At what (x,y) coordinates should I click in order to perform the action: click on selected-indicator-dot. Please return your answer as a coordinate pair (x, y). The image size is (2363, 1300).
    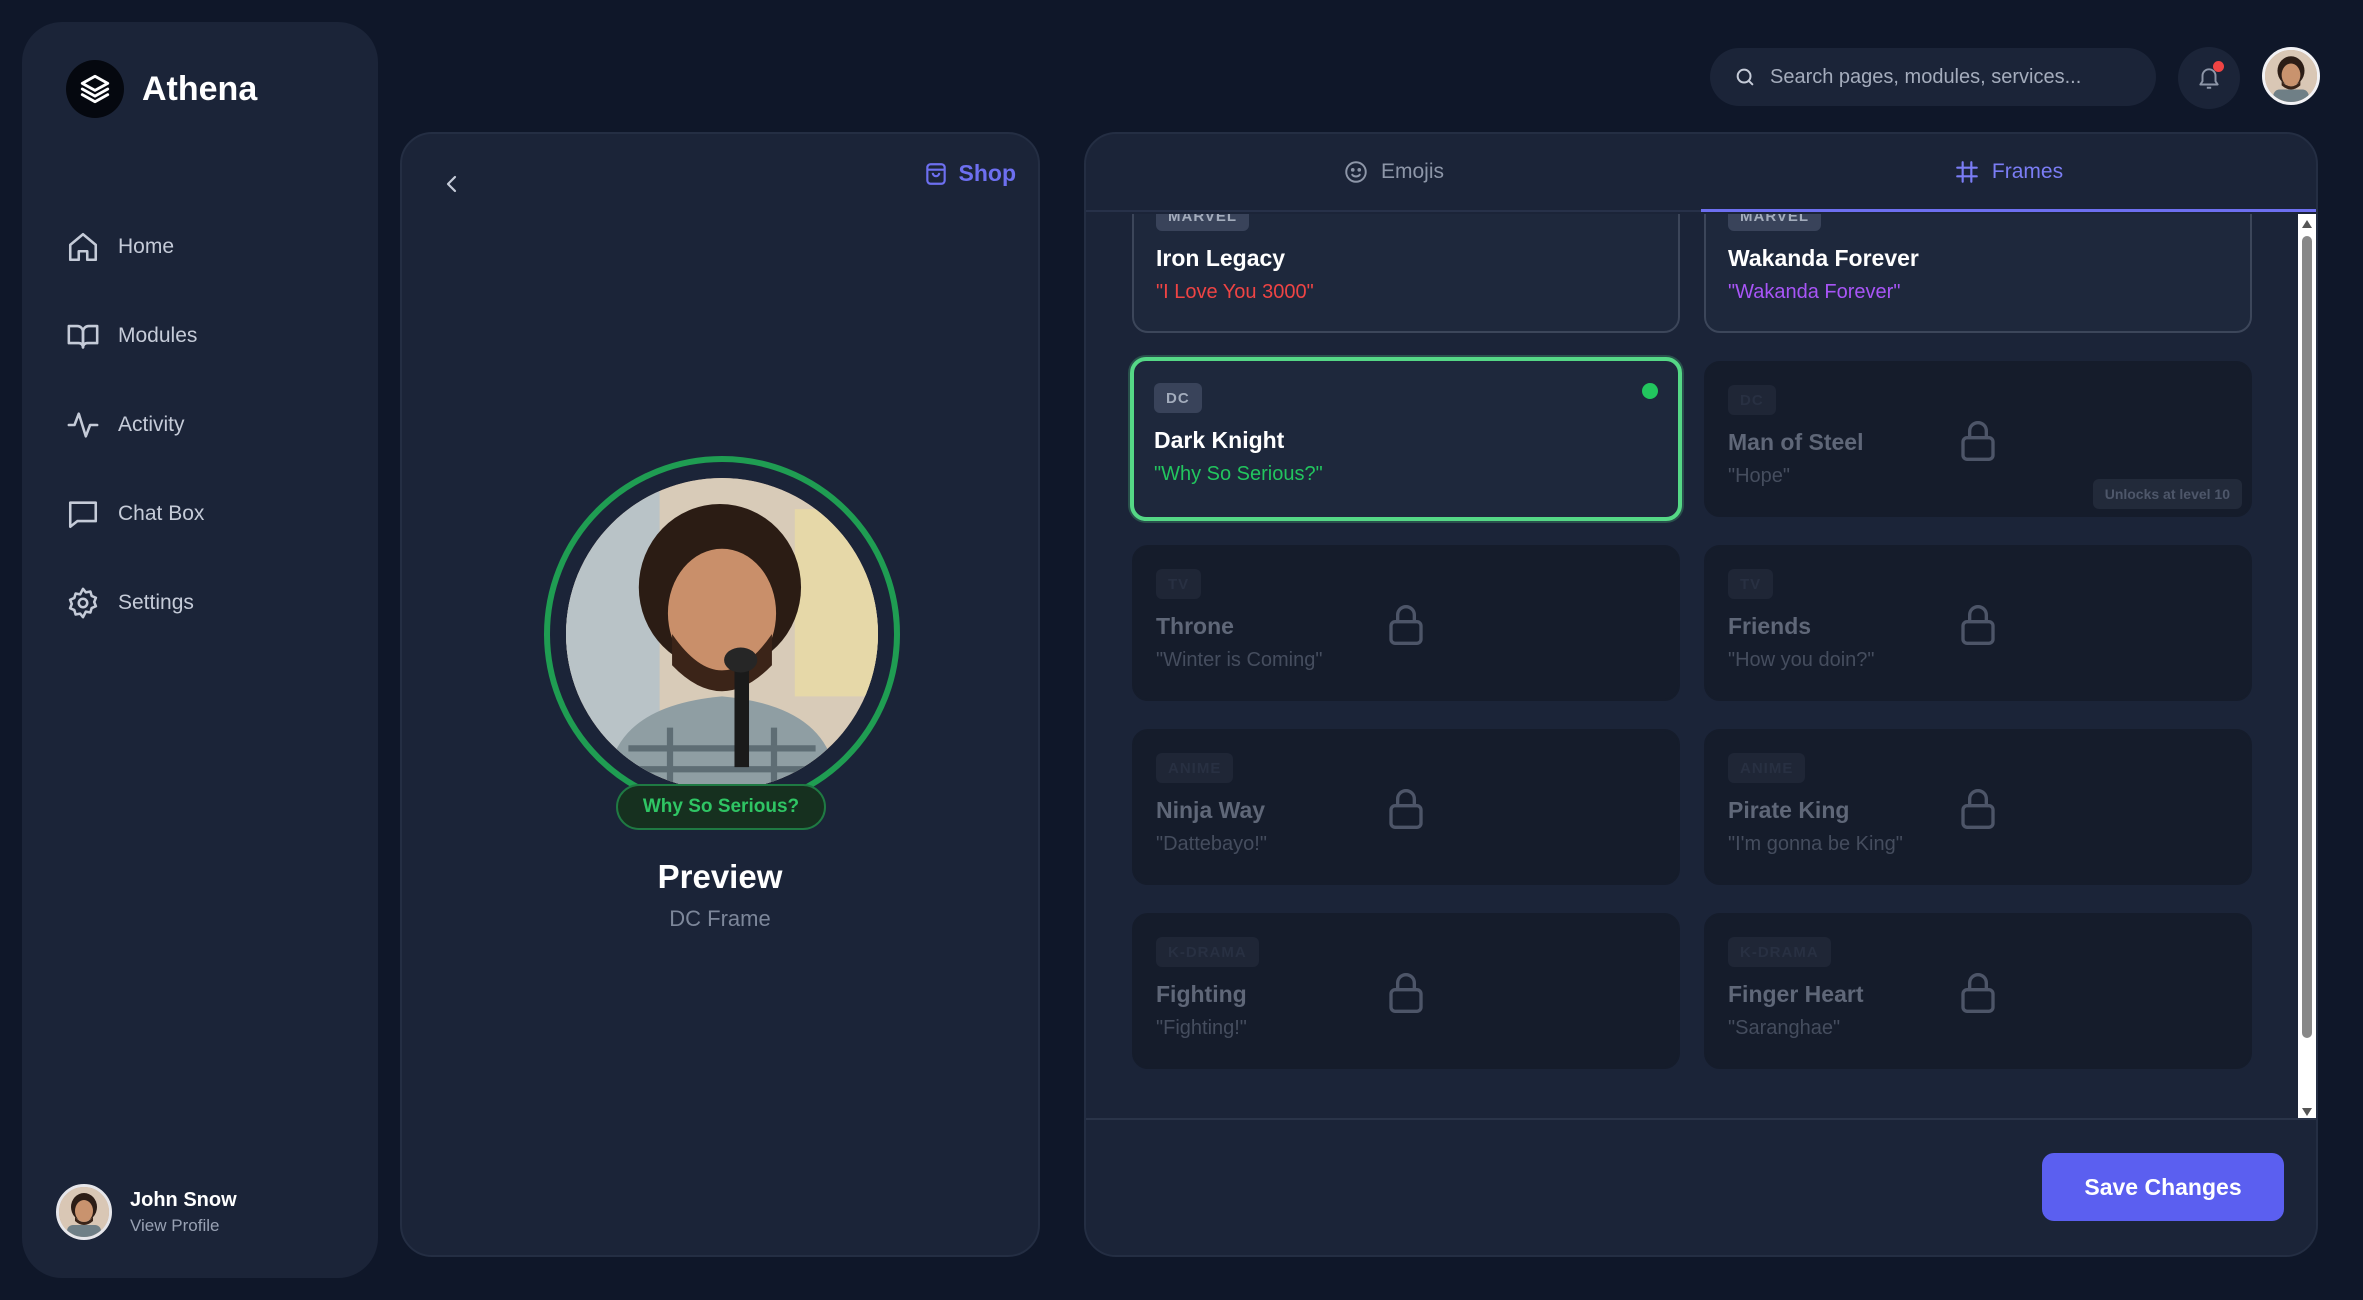
    Looking at the image, I should click on (1650, 391).